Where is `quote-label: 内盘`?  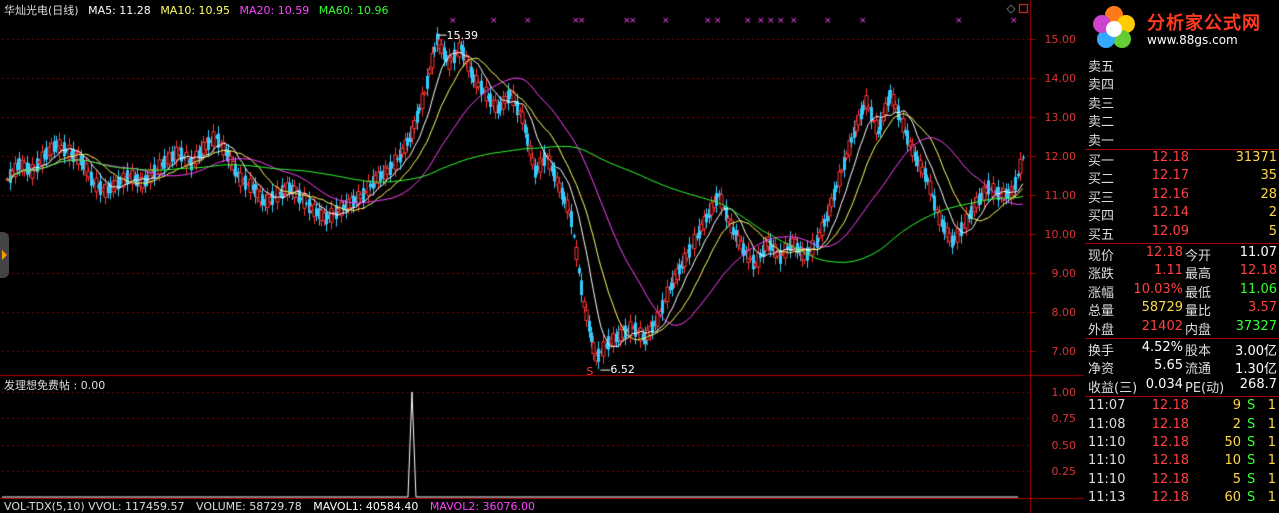
quote-label: 内盘 is located at coordinates (1198, 330).